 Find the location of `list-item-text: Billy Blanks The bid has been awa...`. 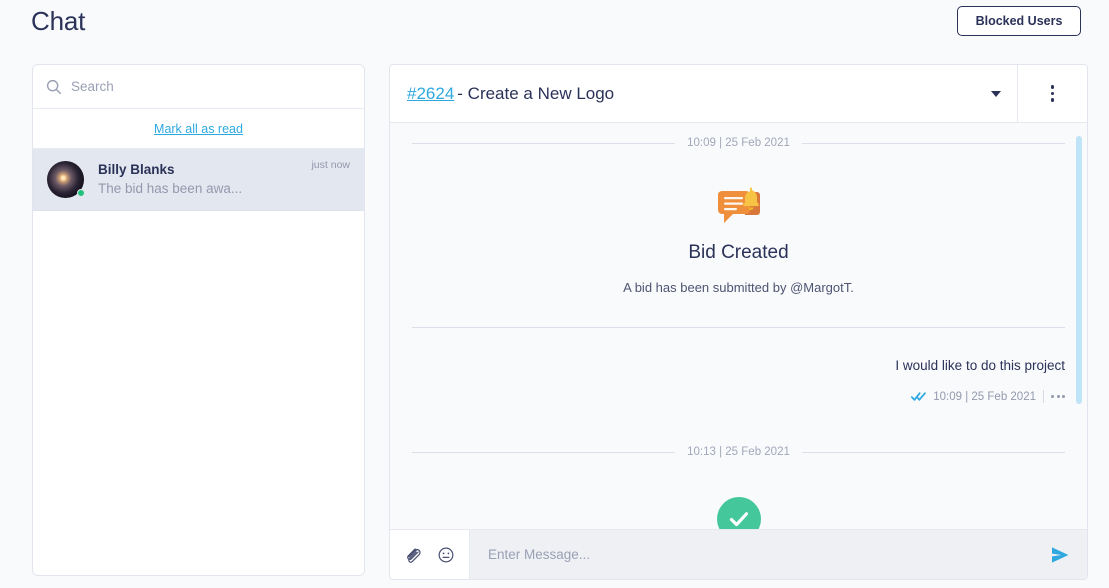

list-item-text: Billy Blanks The bid has been awa... is located at coordinates (204, 179).